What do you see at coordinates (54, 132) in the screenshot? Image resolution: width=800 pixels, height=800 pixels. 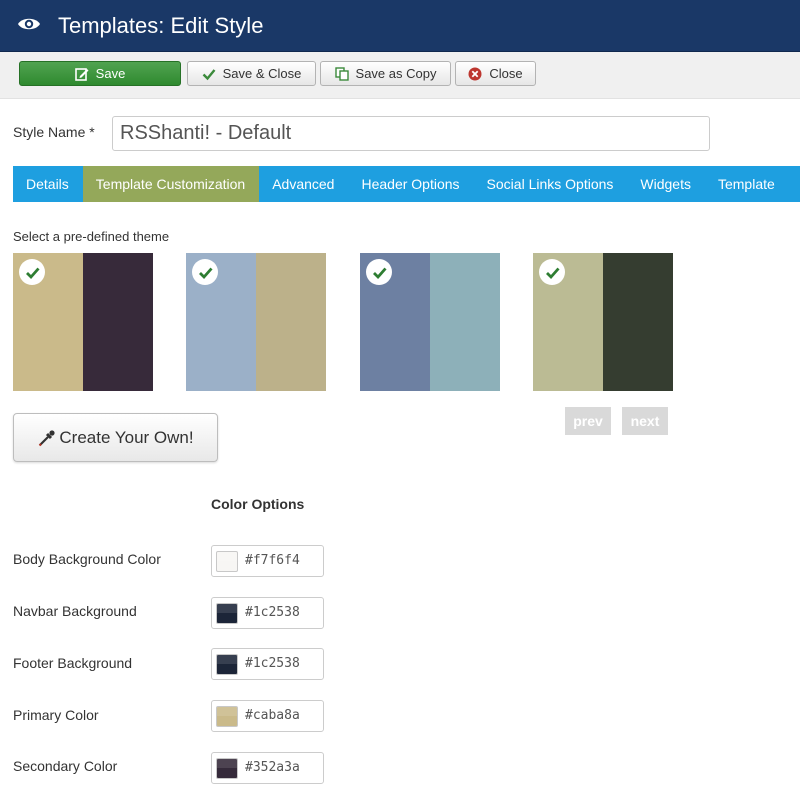 I see `style-name-label: Style Name *` at bounding box center [54, 132].